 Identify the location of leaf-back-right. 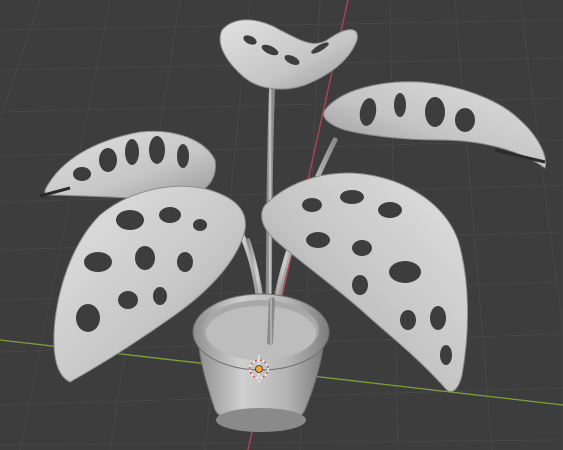
(435, 125).